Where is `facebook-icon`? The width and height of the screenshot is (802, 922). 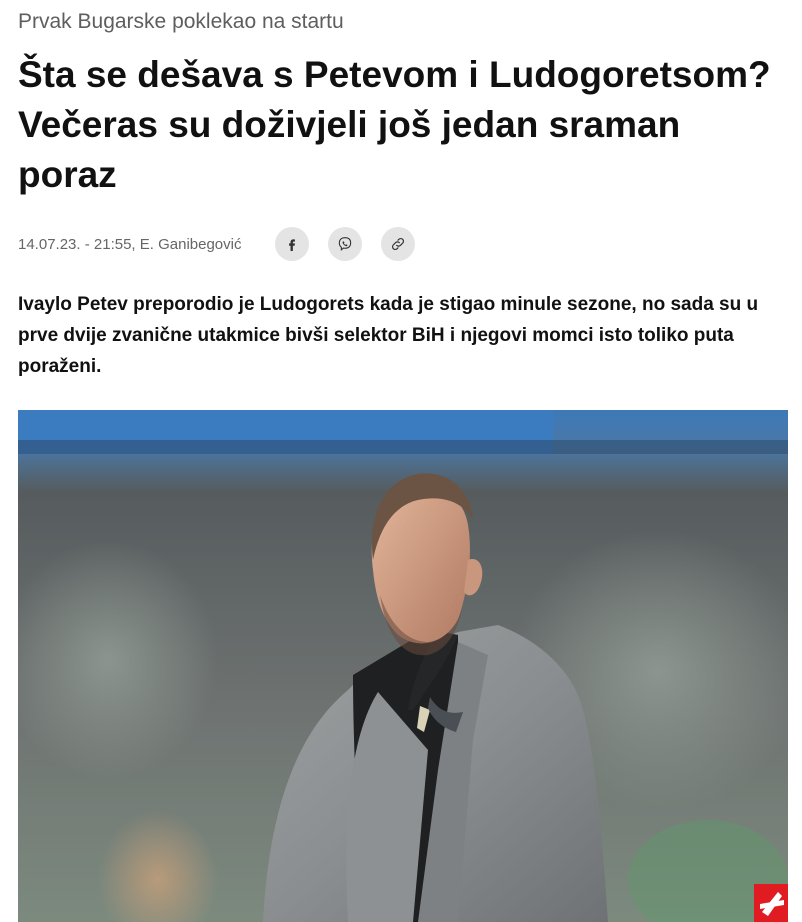 facebook-icon is located at coordinates (292, 245).